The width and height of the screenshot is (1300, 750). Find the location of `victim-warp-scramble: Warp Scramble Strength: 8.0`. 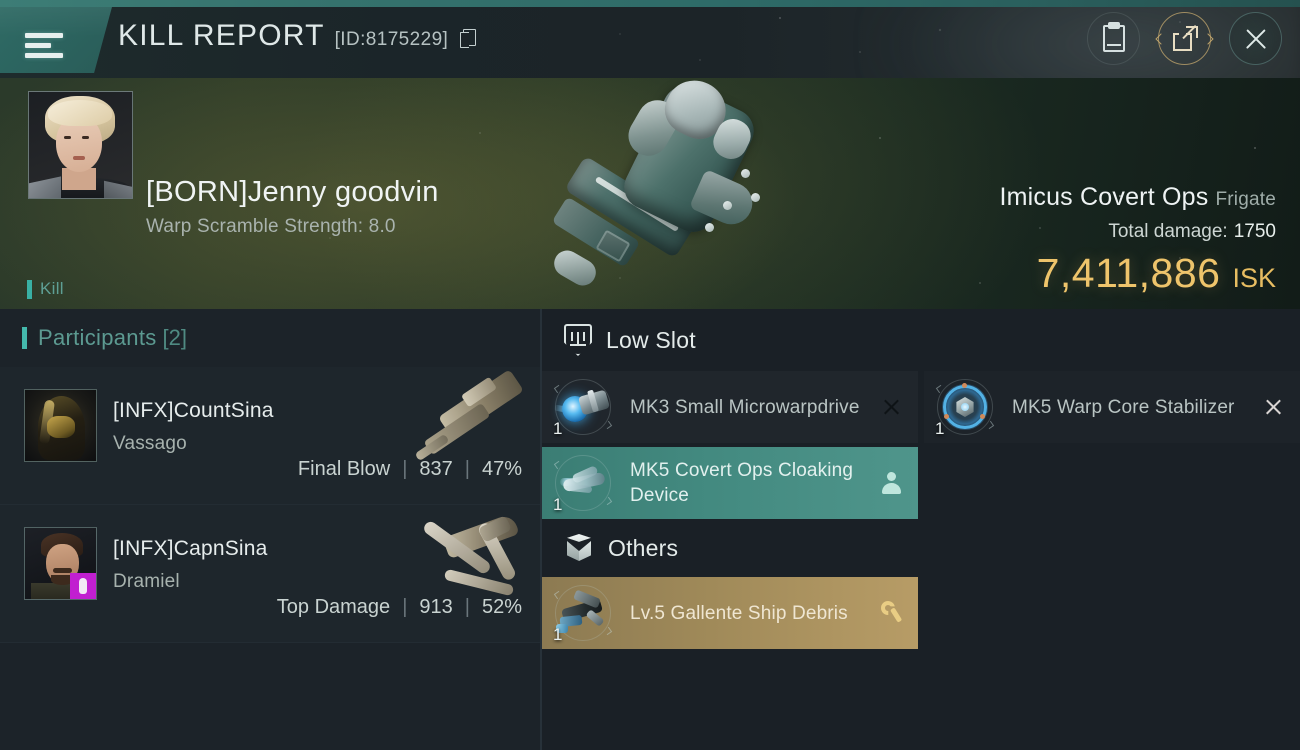

victim-warp-scramble: Warp Scramble Strength: 8.0 is located at coordinates (271, 226).